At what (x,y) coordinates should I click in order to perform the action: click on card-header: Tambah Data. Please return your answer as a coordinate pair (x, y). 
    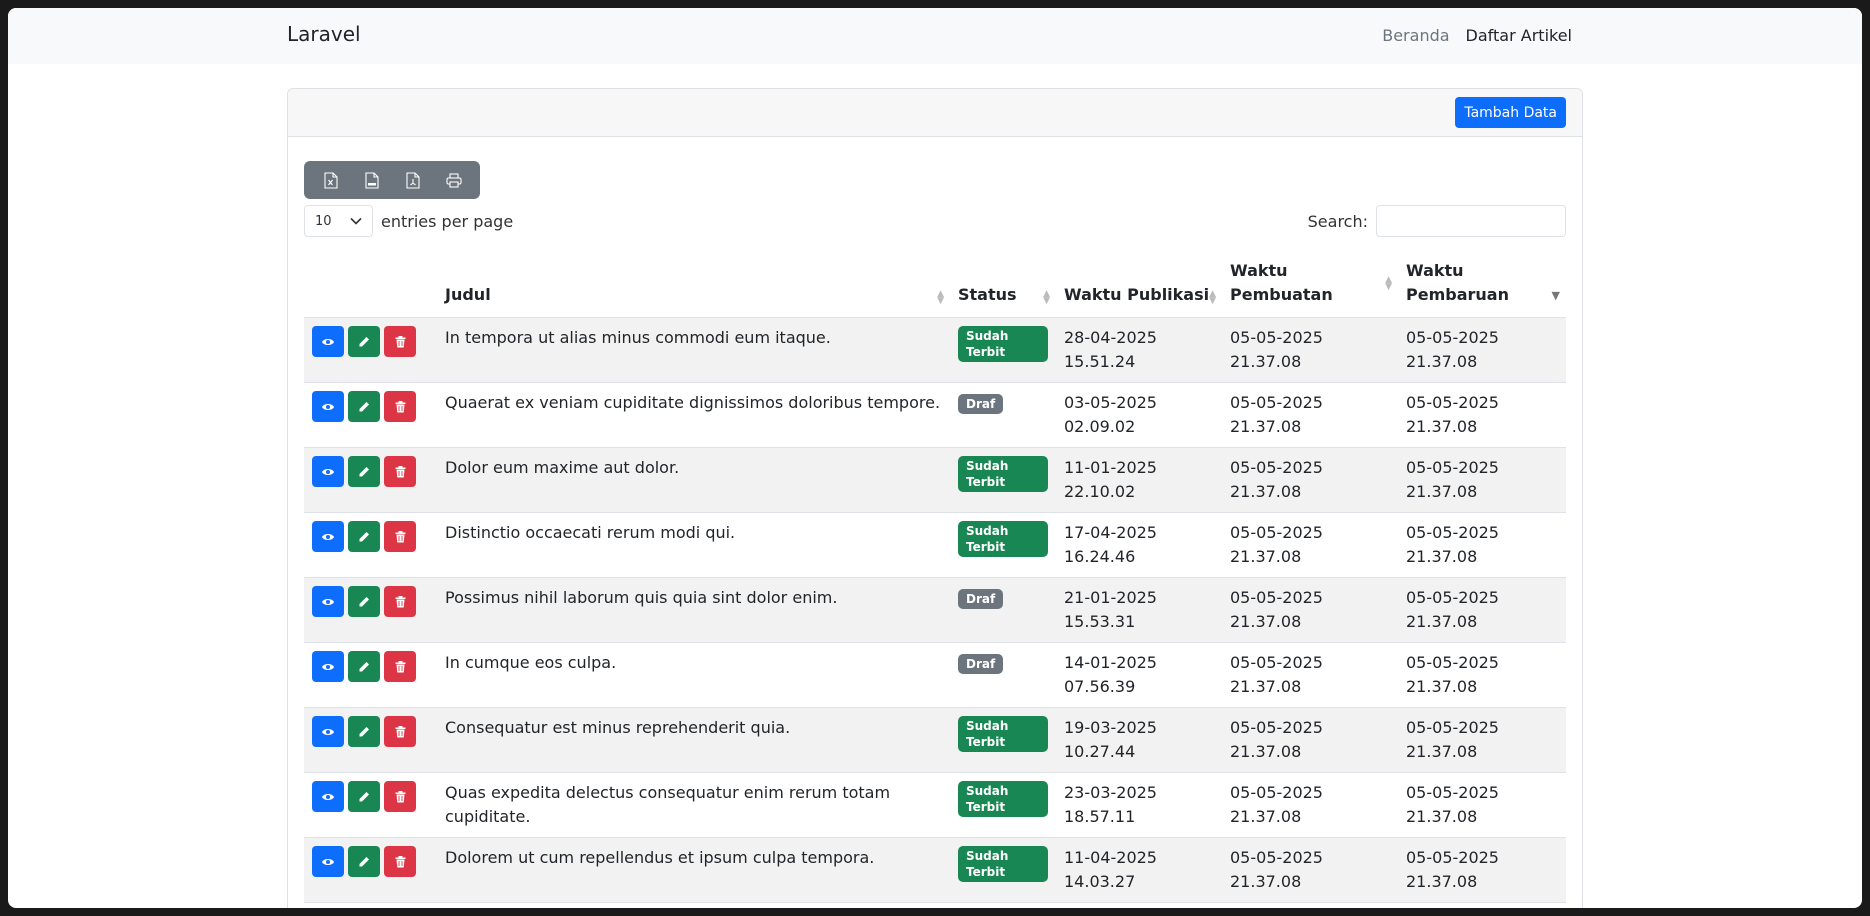
    Looking at the image, I should click on (935, 113).